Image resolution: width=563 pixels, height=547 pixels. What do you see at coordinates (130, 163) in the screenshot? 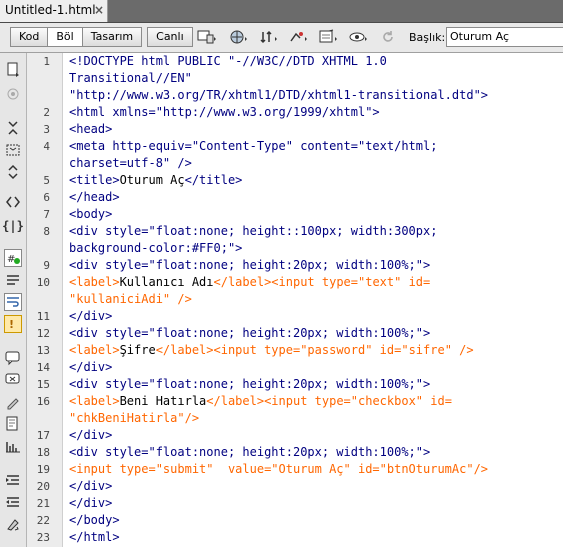
I see `code-token: charset=utf-8" />` at bounding box center [130, 163].